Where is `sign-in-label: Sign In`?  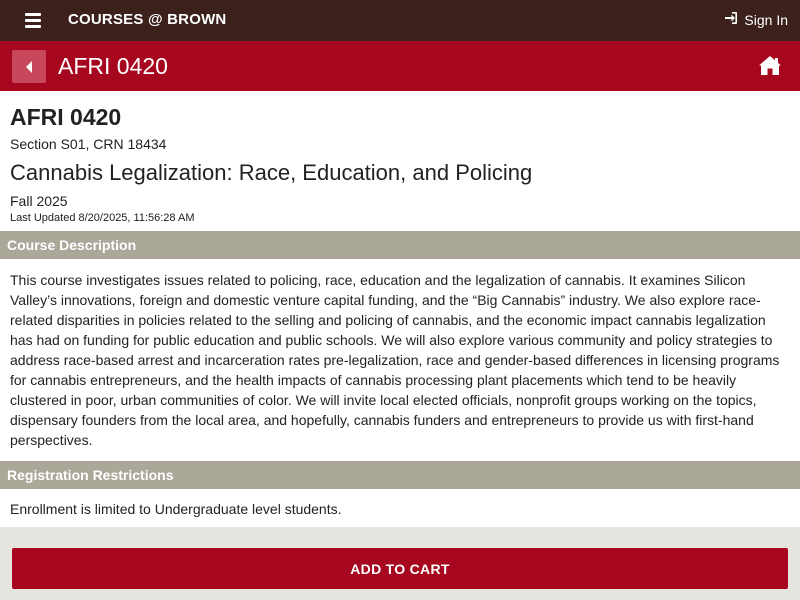 sign-in-label: Sign In is located at coordinates (766, 19).